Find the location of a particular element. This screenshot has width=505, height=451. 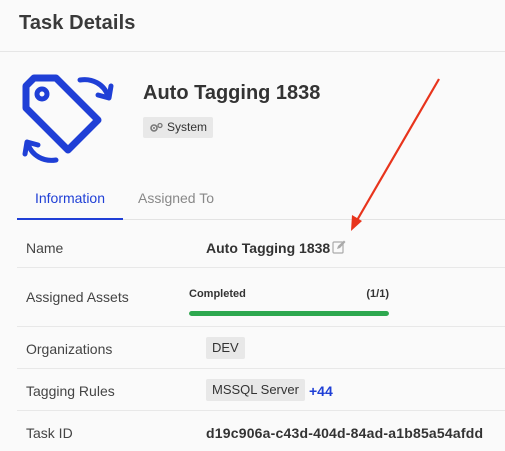

tab-bar: Information Assigned To is located at coordinates (261, 199).